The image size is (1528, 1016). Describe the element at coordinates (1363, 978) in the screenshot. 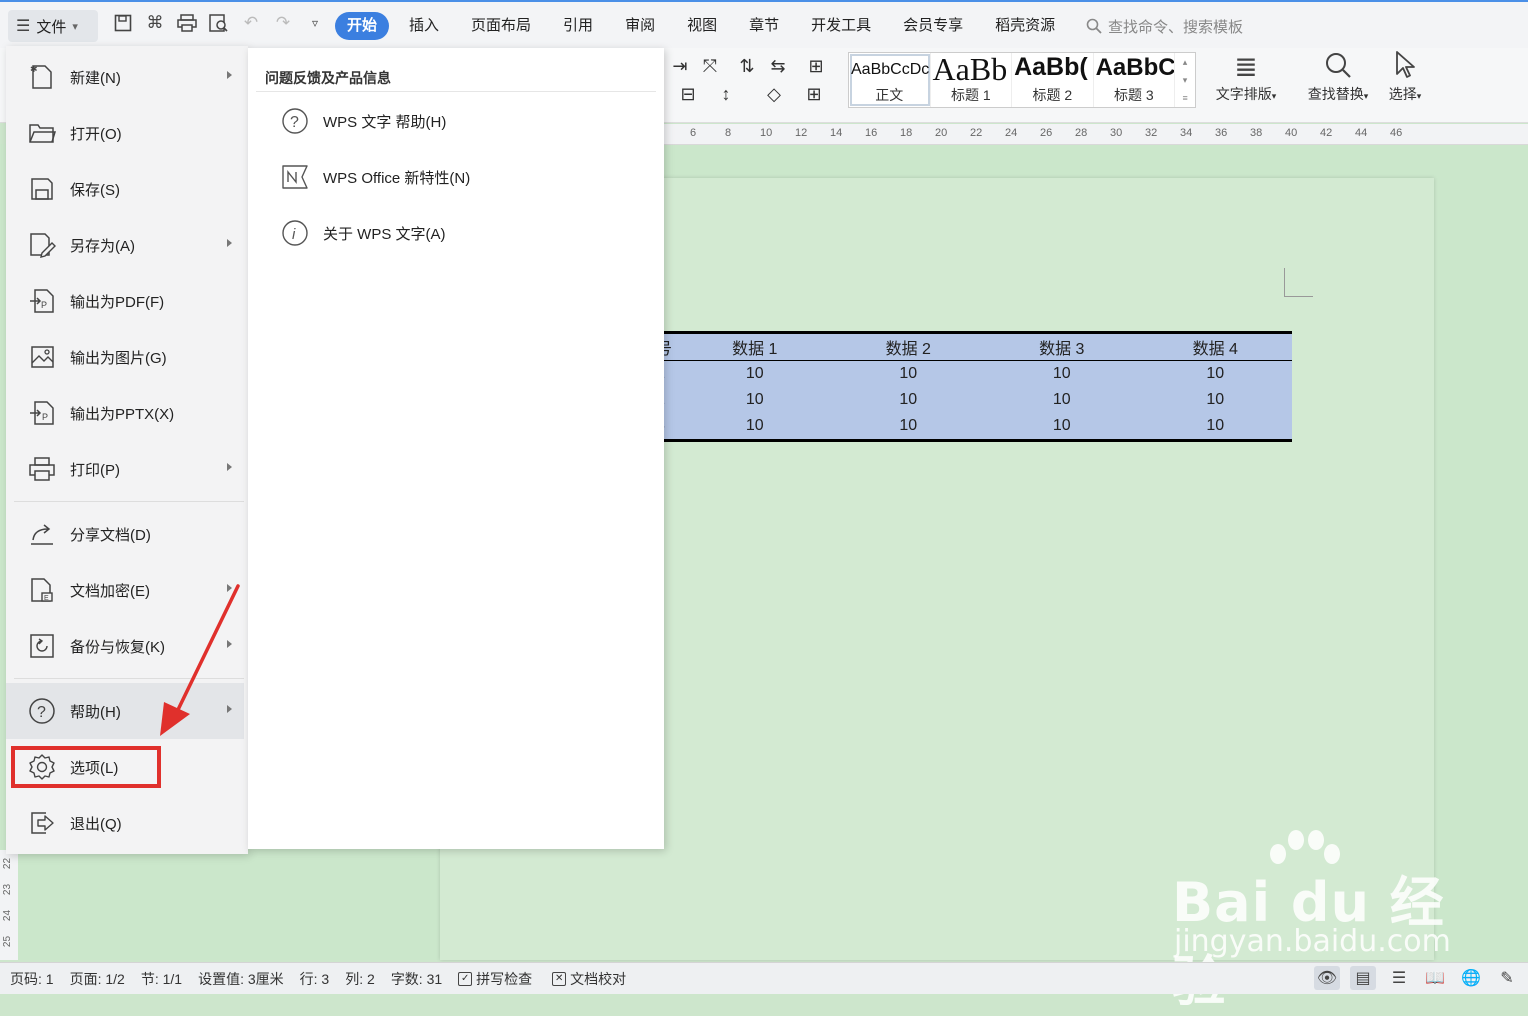

I see `page-view-icon: ▤` at that location.